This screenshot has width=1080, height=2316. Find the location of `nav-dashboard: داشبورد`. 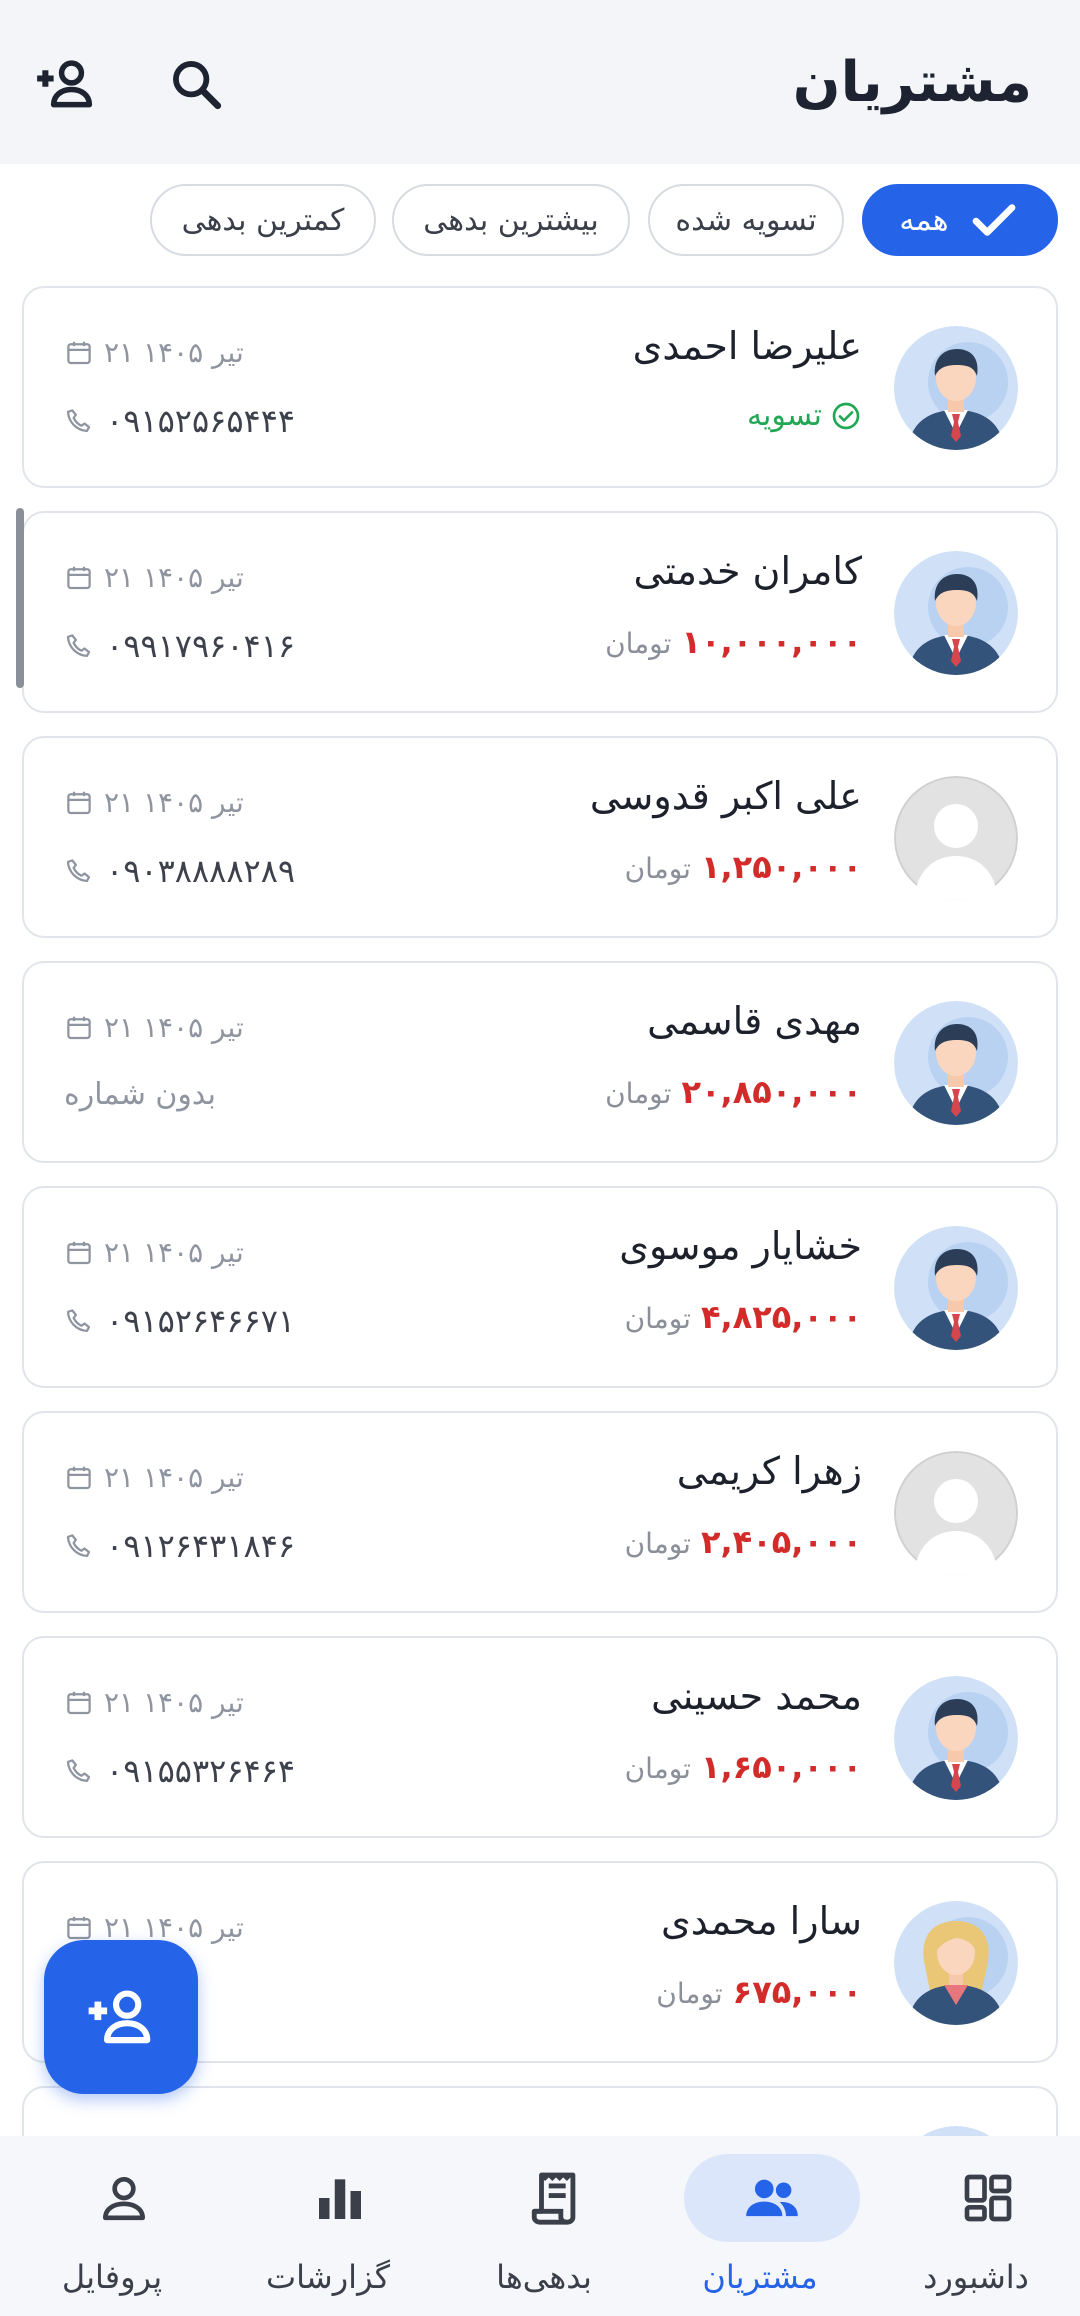

nav-dashboard: داشبورد is located at coordinates (974, 2229).